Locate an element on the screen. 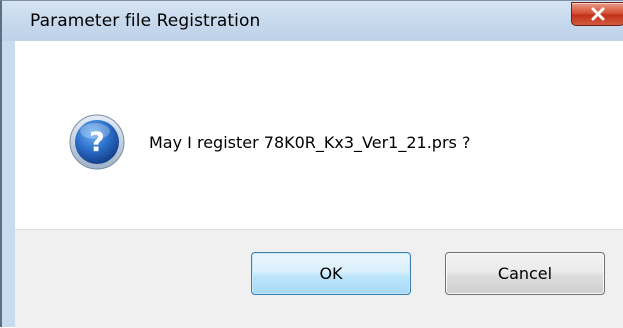 This screenshot has height=328, width=623. close-icon is located at coordinates (598, 14).